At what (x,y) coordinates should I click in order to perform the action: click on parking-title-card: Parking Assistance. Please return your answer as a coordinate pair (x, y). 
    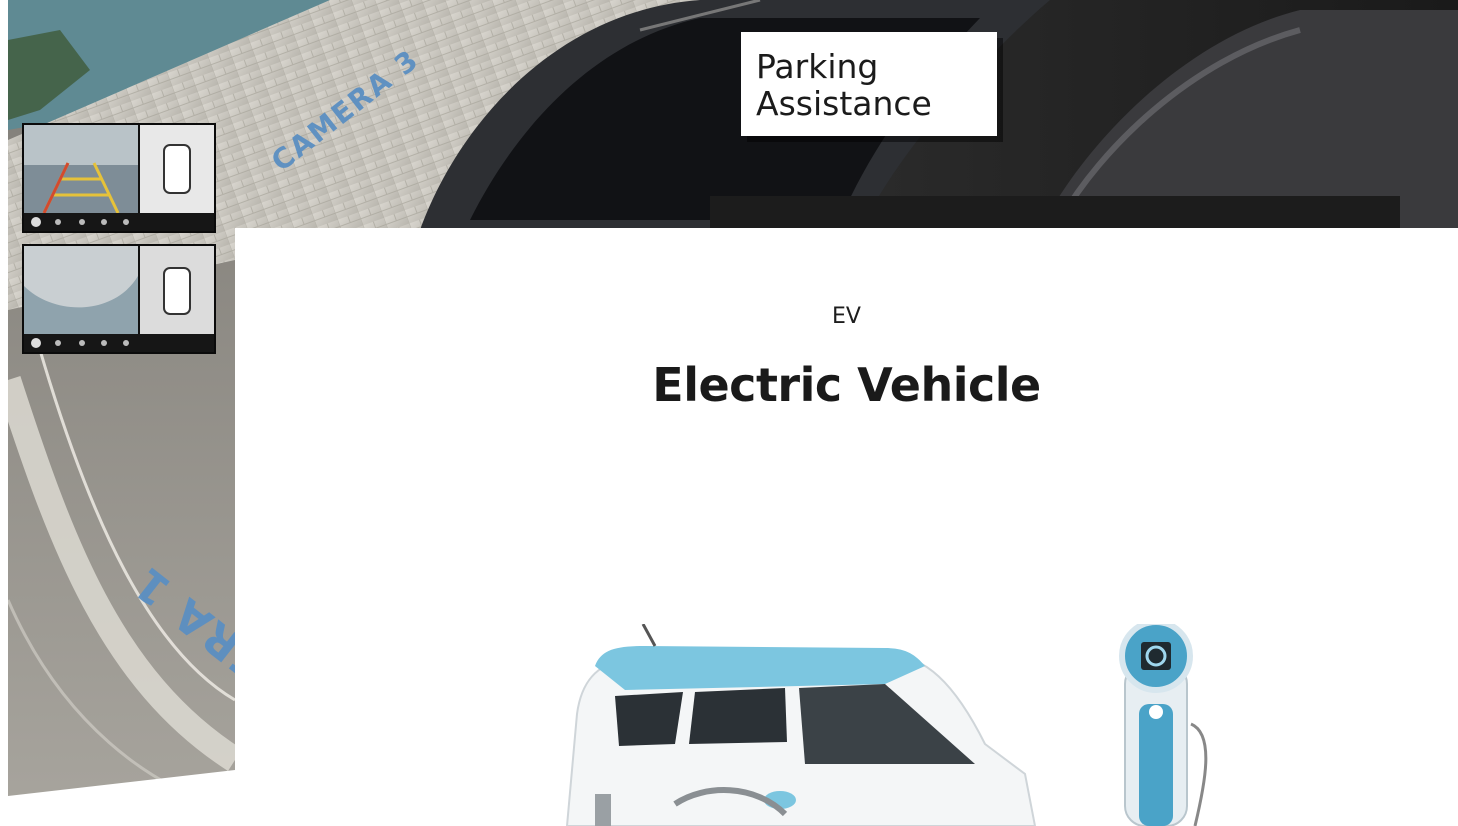
    Looking at the image, I should click on (869, 84).